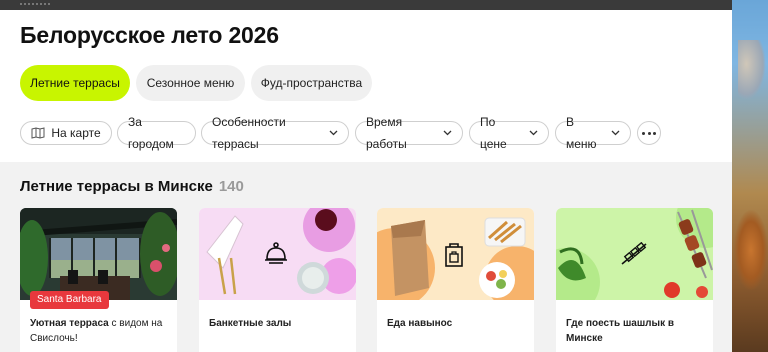 This screenshot has width=768, height=352. What do you see at coordinates (75, 83) in the screenshot?
I see `tab-summer-terraces: Летние террасы` at bounding box center [75, 83].